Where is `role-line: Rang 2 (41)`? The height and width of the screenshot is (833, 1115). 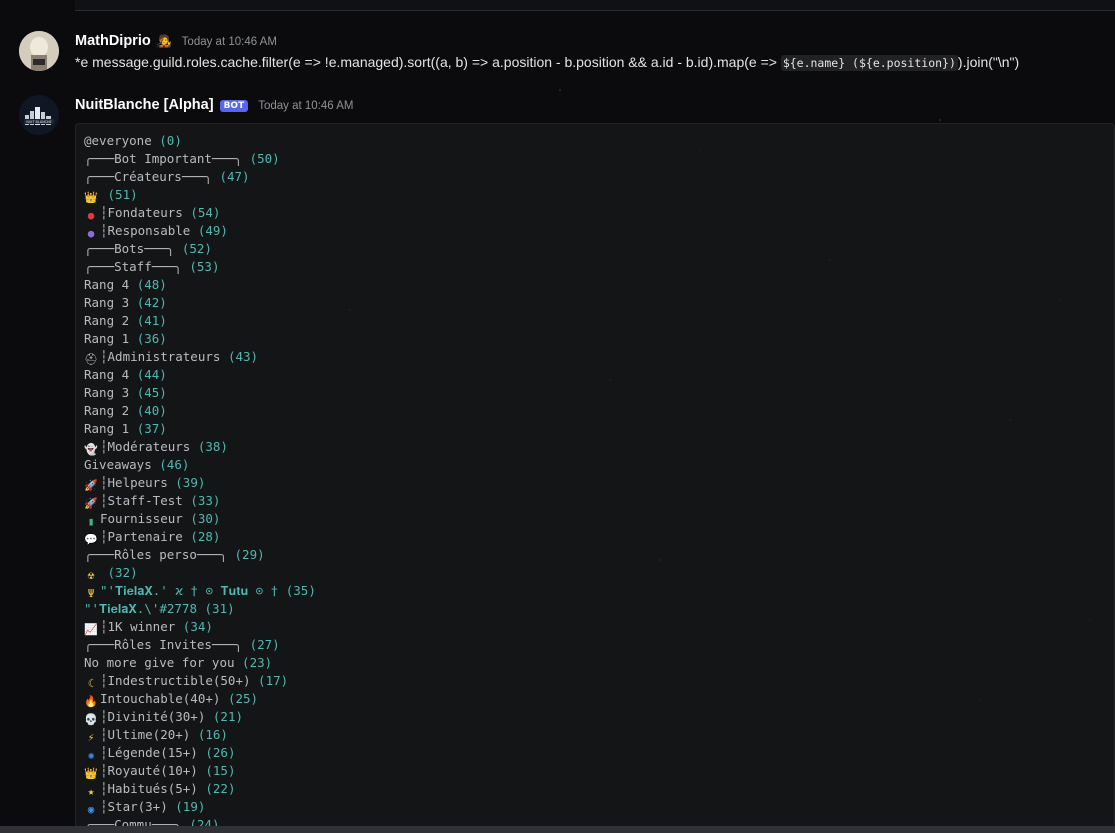
role-line: Rang 2 (41) is located at coordinates (599, 321).